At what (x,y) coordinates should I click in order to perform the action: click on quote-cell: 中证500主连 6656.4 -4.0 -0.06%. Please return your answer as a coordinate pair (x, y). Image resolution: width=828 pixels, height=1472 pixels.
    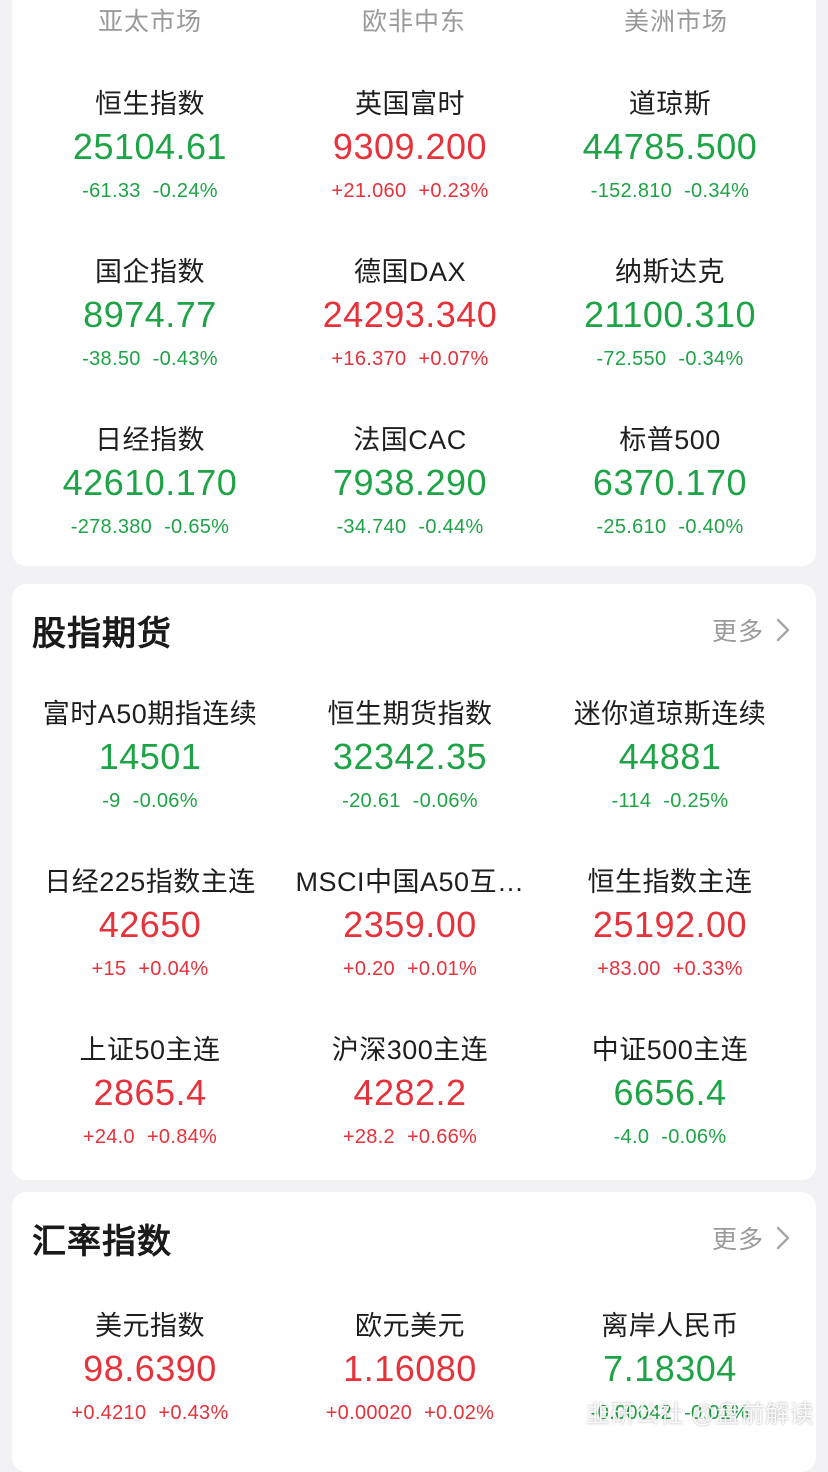
    Looking at the image, I should click on (670, 1112).